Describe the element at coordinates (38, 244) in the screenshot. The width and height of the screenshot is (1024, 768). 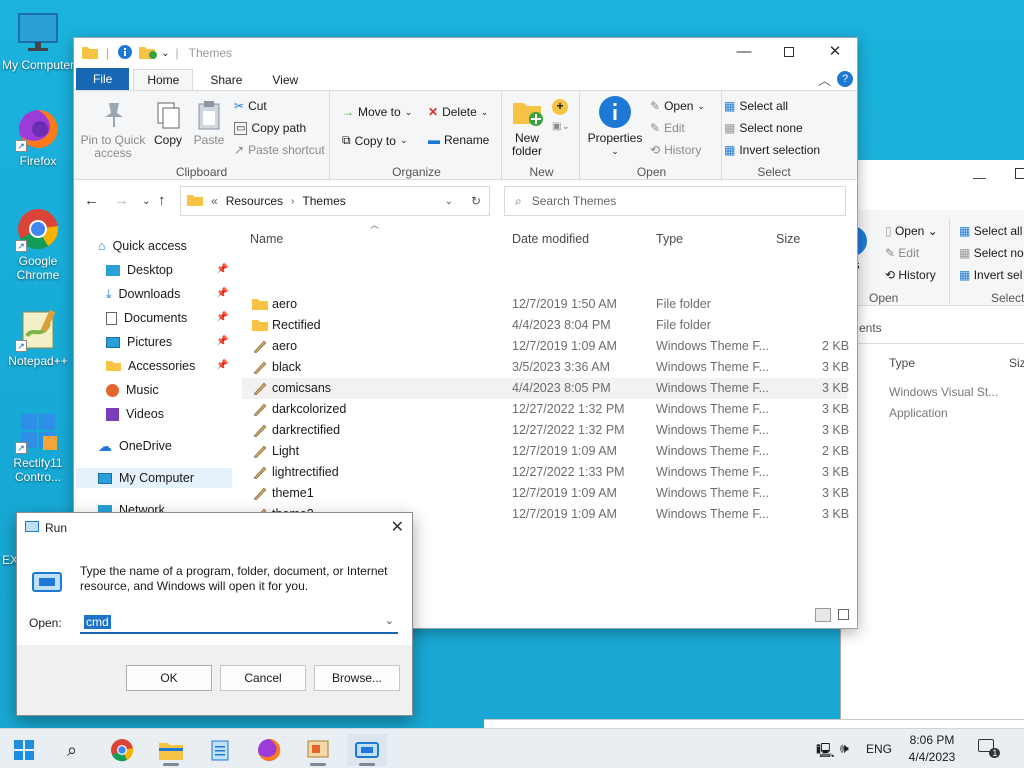
I see `desktop-icon-chrome: ↗ Google Chrome` at that location.